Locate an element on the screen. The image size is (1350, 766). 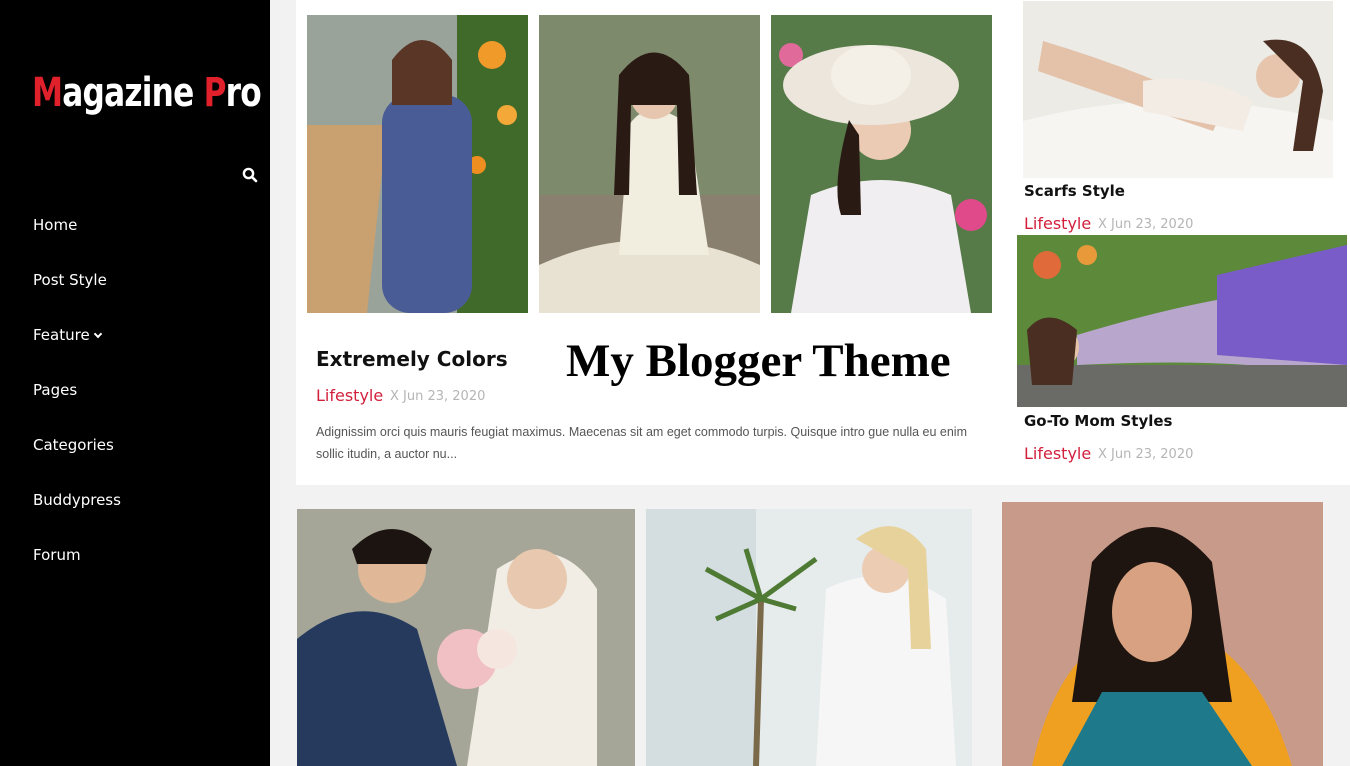
nav-item-buddypress: Buddypress is located at coordinates (77, 518).